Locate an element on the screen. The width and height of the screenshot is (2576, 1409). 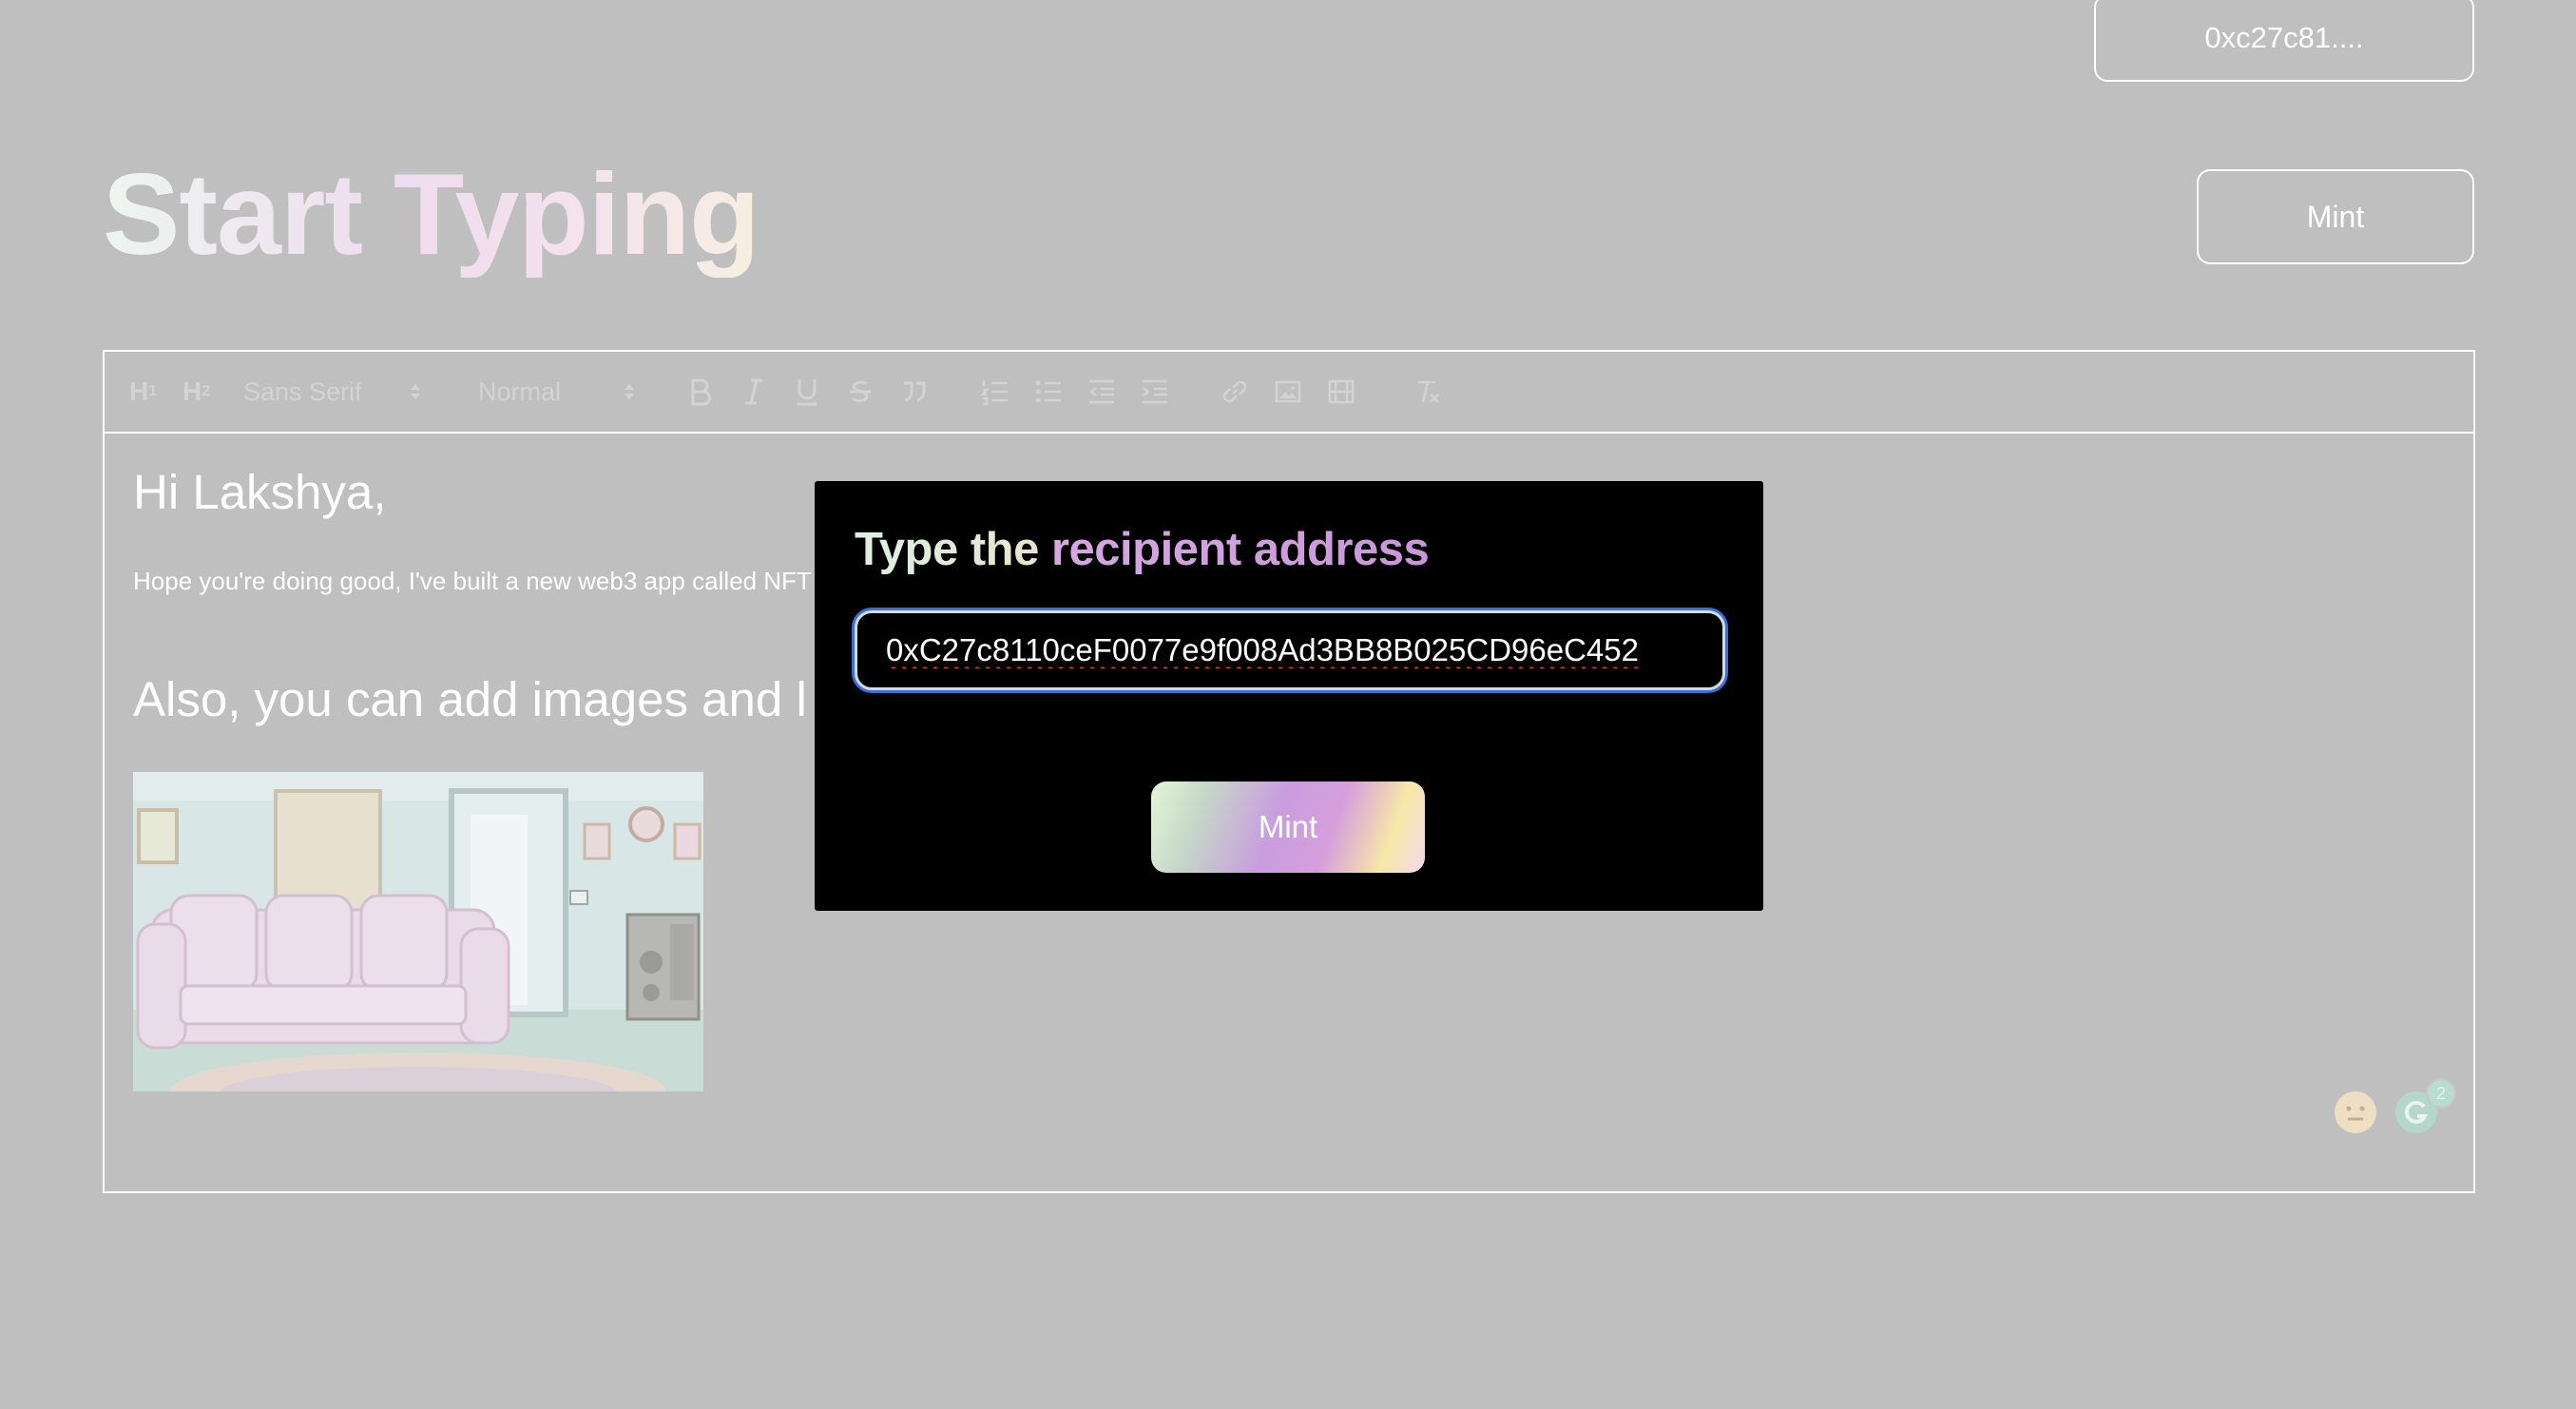
clear-format-icon is located at coordinates (1428, 392).